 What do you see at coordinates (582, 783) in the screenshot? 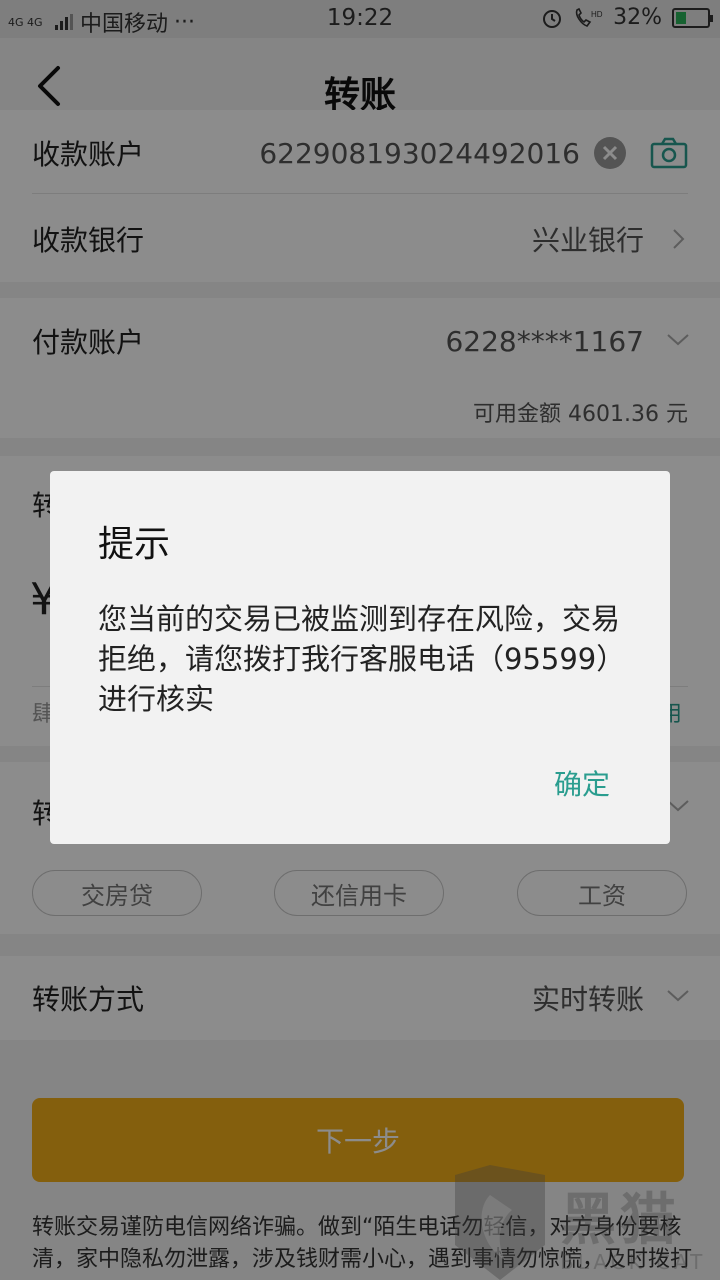
I see `dialog-ok-button: 确定` at bounding box center [582, 783].